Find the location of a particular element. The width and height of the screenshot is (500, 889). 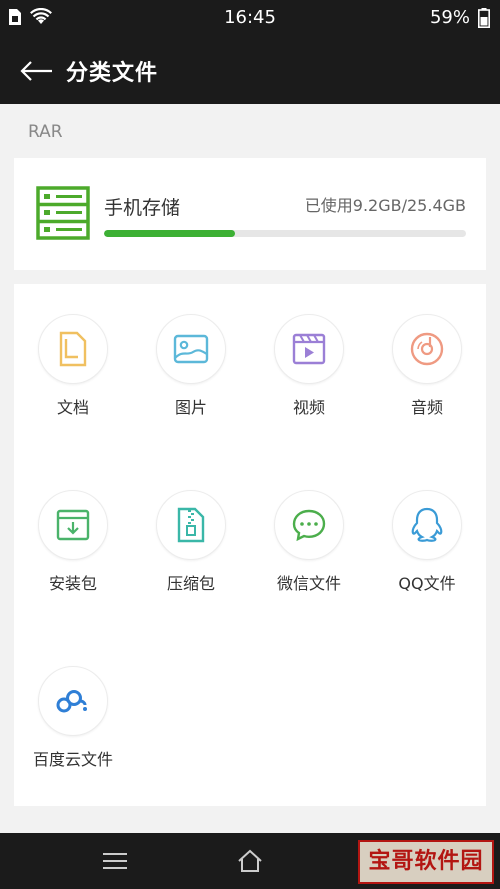

audio-icon is located at coordinates (427, 349).